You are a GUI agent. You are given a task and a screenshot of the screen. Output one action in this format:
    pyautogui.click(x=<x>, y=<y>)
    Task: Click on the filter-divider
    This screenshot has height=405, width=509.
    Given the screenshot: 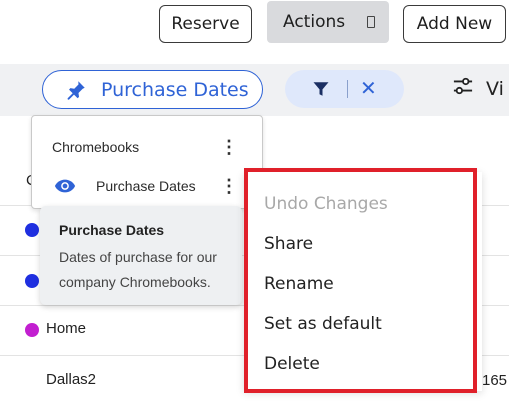 What is the action you would take?
    pyautogui.click(x=347, y=89)
    